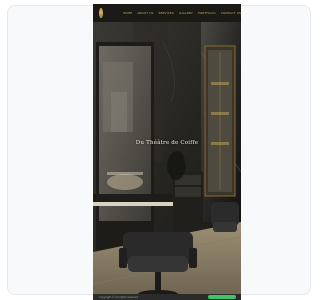 This screenshot has height=300, width=320. What do you see at coordinates (167, 143) in the screenshot?
I see `hero-title: Du Théâtre de Coiffe` at bounding box center [167, 143].